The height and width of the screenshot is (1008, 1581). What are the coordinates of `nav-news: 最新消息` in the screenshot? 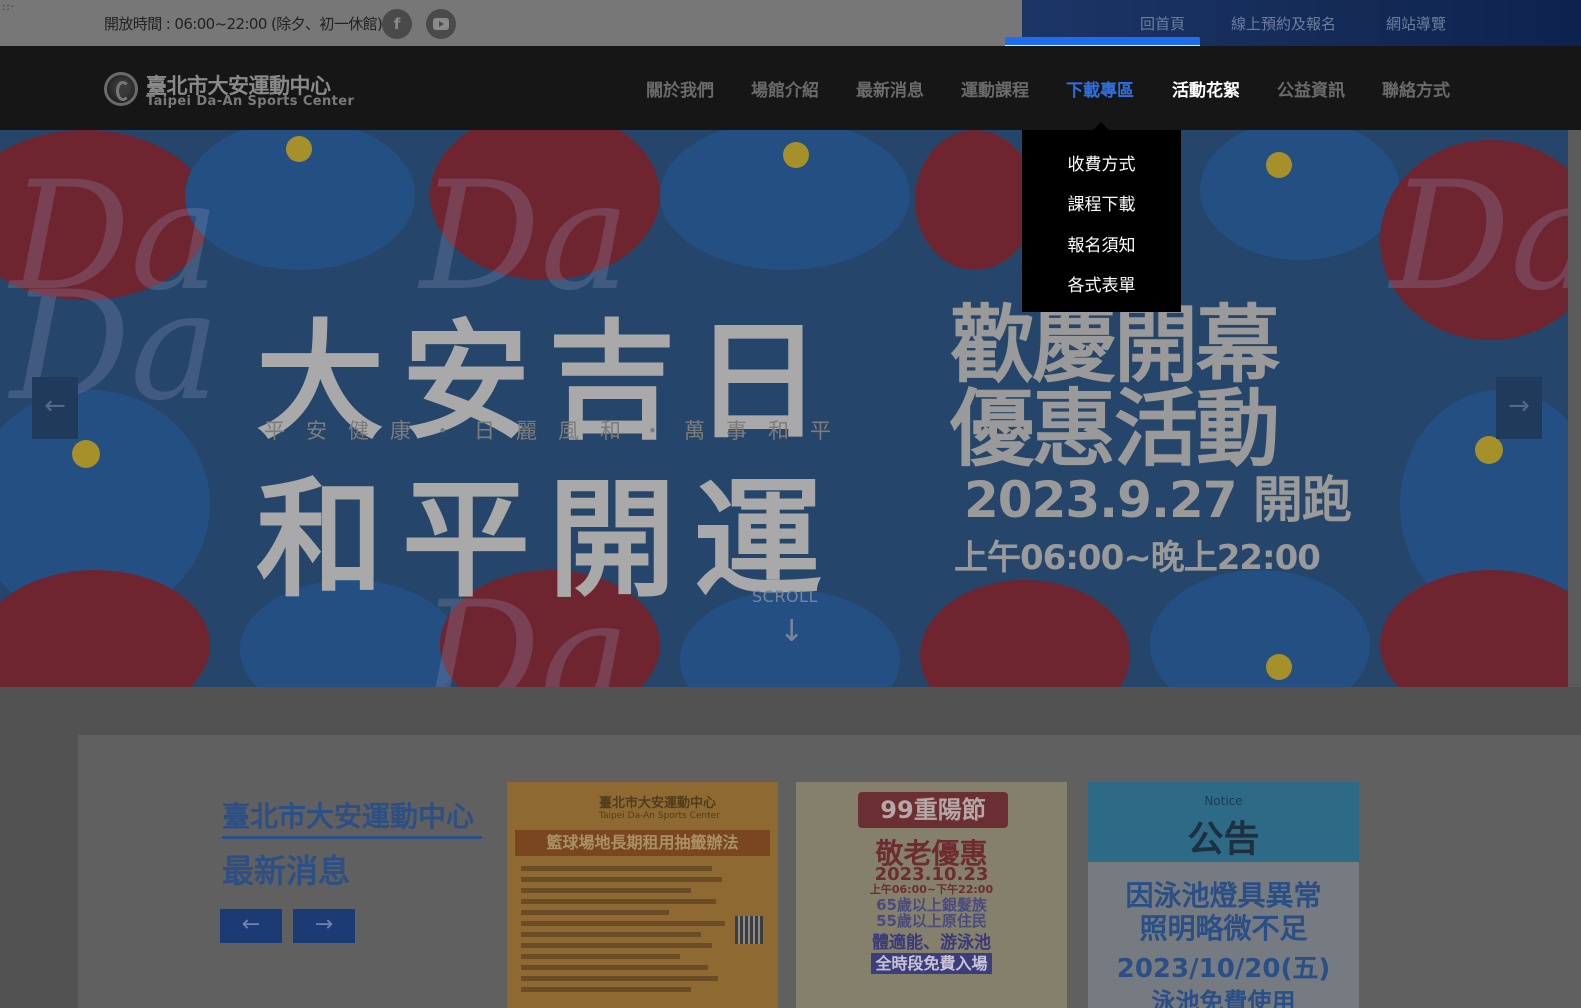 It's located at (890, 88).